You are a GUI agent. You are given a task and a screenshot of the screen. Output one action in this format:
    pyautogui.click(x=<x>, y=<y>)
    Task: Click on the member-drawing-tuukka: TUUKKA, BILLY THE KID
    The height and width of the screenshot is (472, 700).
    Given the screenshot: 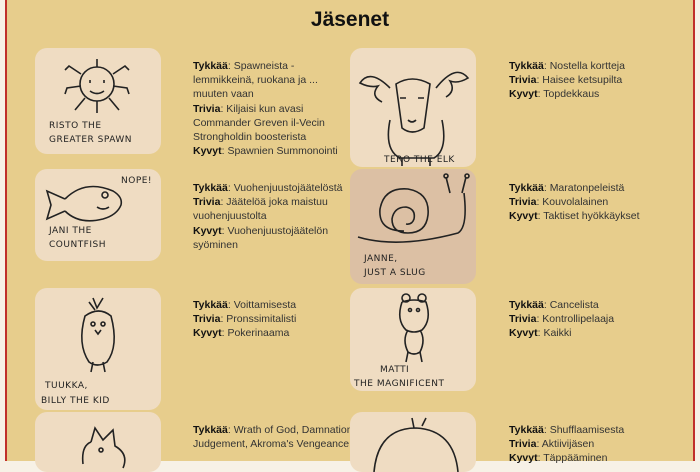 What is the action you would take?
    pyautogui.click(x=98, y=349)
    